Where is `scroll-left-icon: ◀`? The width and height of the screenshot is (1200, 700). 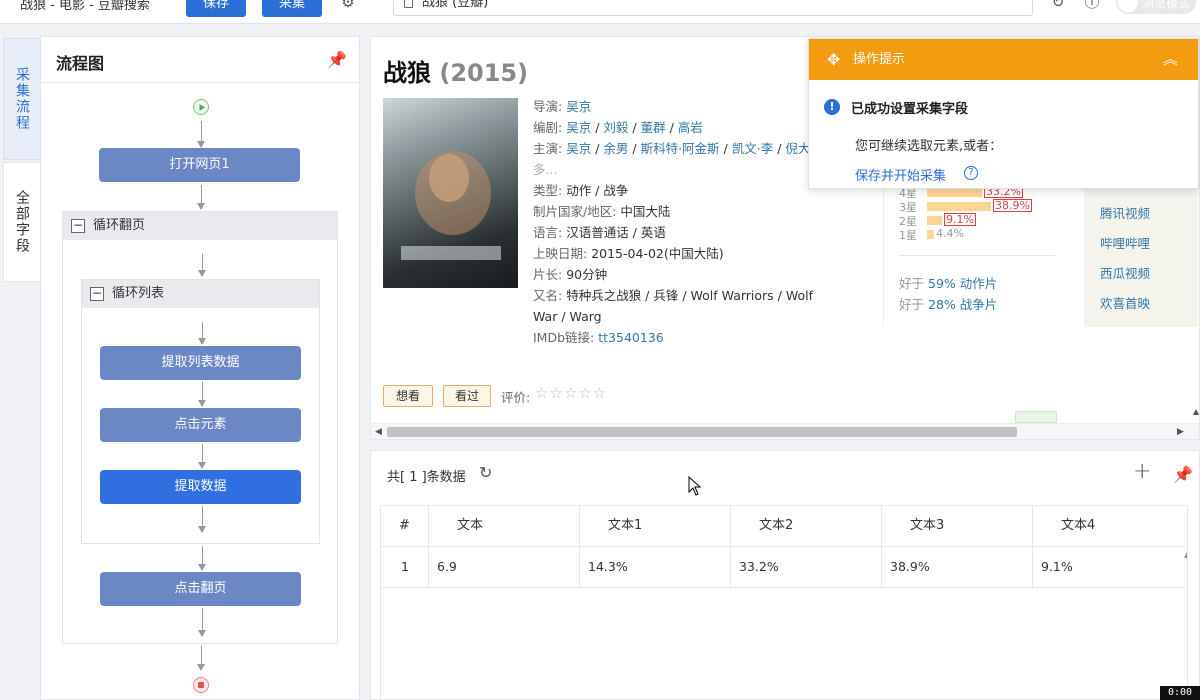 scroll-left-icon: ◀ is located at coordinates (378, 432).